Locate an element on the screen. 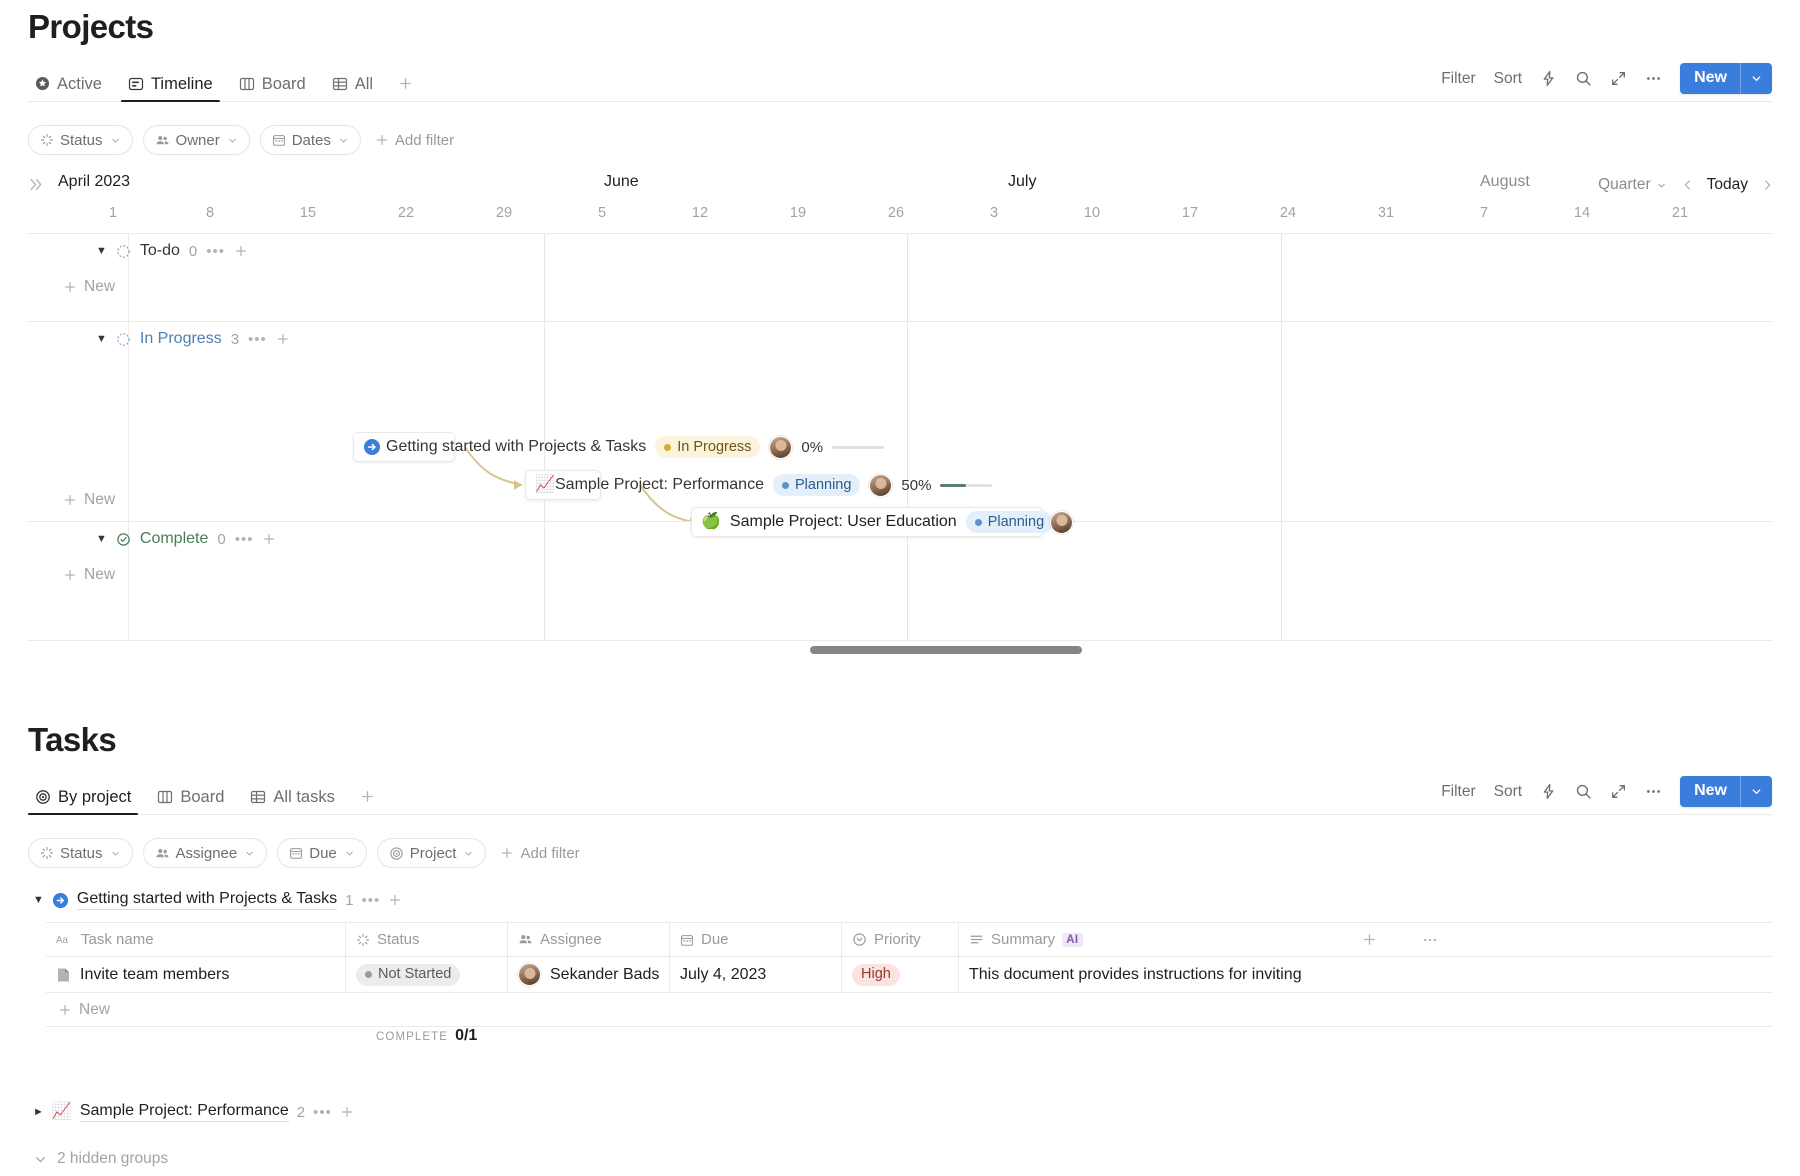 The height and width of the screenshot is (1176, 1800). timeline-day: 12 is located at coordinates (700, 213).